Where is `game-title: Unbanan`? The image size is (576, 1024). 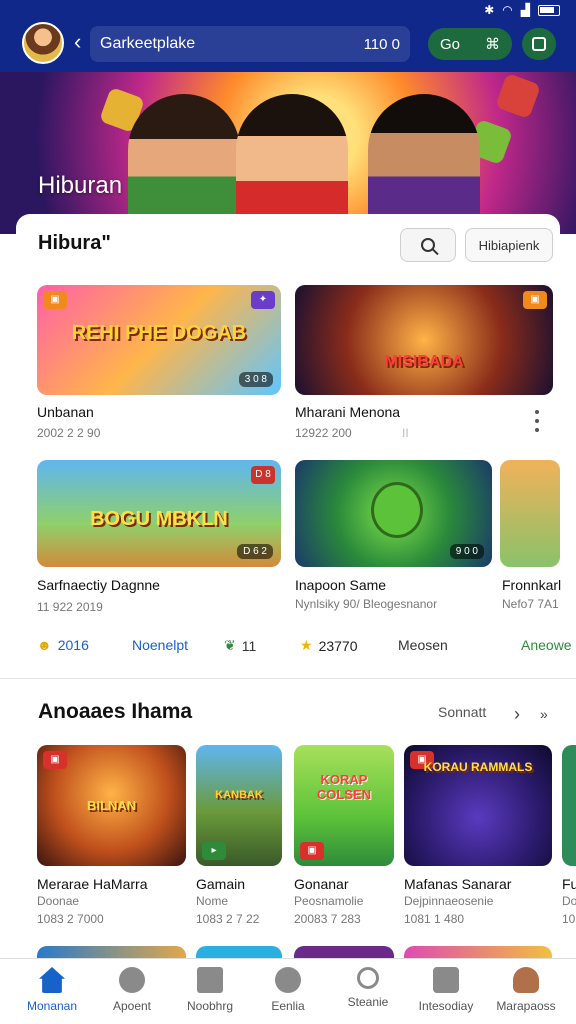 game-title: Unbanan is located at coordinates (157, 412).